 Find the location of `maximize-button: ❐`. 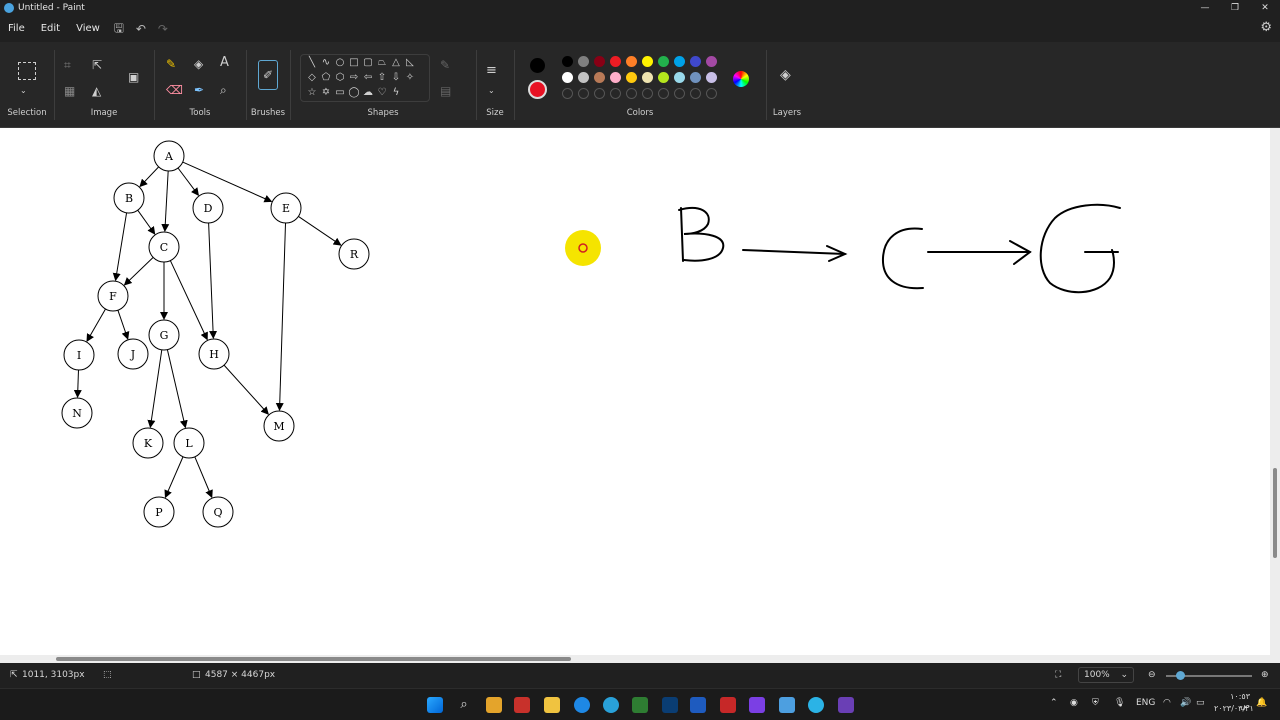

maximize-button: ❐ is located at coordinates (1235, 8).